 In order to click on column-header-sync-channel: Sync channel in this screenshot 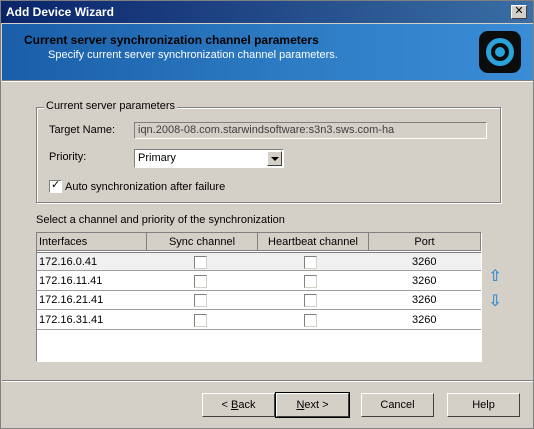, I will do `click(202, 242)`.